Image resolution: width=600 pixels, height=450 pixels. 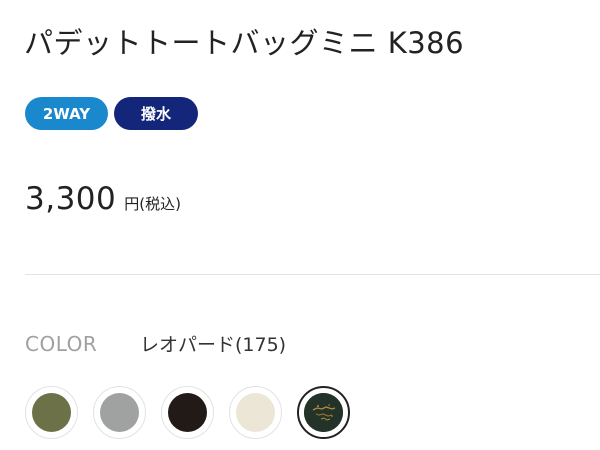 What do you see at coordinates (66, 113) in the screenshot?
I see `tag-2way: 2WAY` at bounding box center [66, 113].